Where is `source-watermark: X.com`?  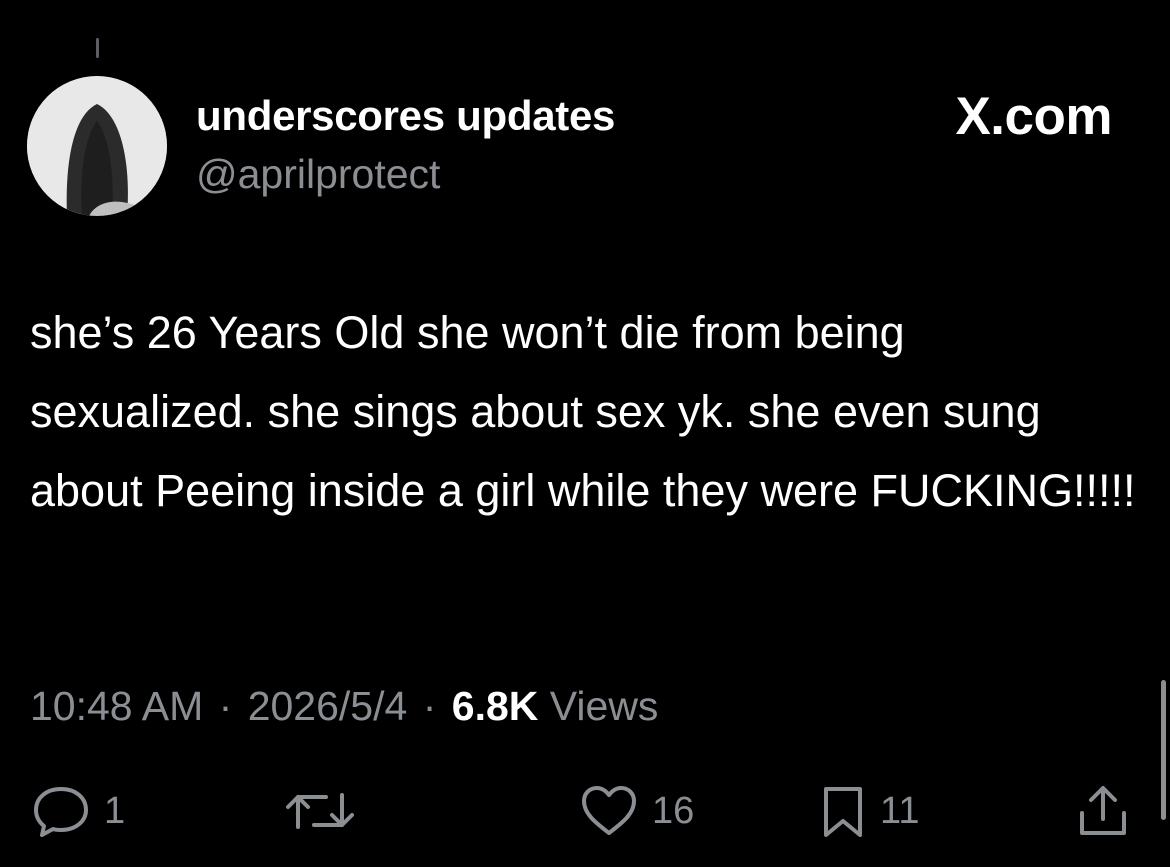
source-watermark: X.com is located at coordinates (1033, 116).